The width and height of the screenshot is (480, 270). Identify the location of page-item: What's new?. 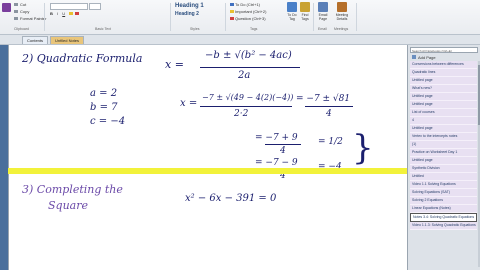
(443, 89).